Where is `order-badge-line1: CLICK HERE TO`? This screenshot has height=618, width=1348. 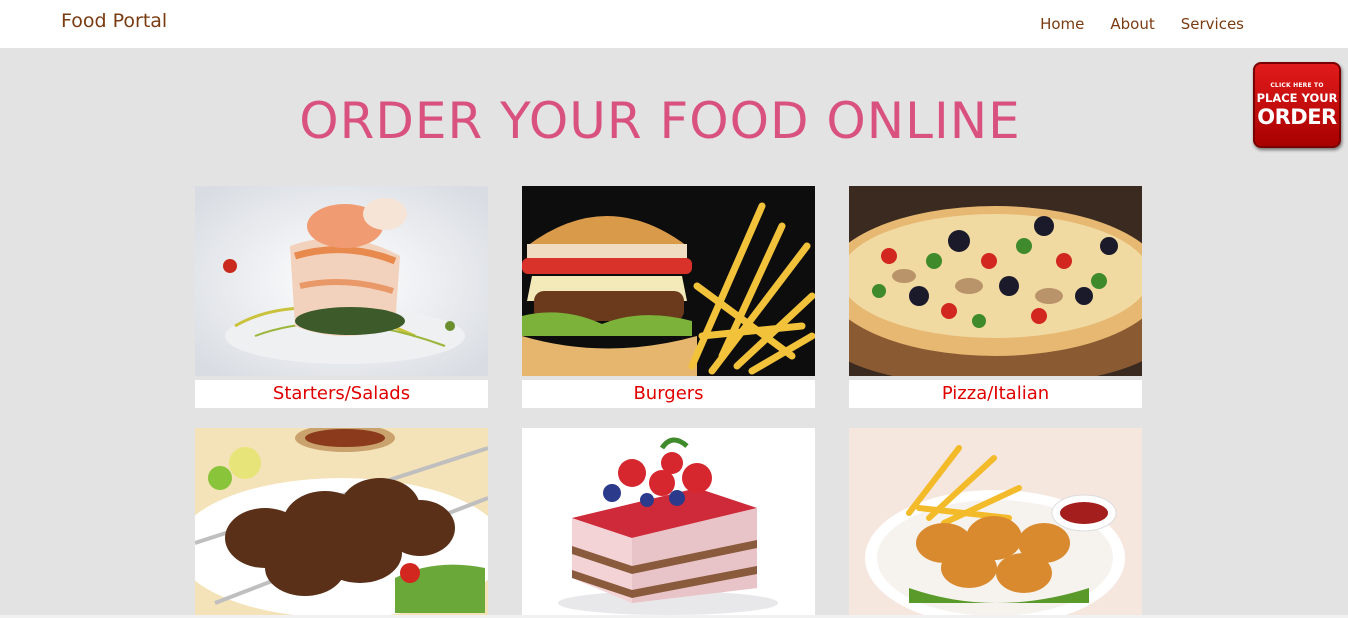
order-badge-line1: CLICK HERE TO is located at coordinates (1297, 85).